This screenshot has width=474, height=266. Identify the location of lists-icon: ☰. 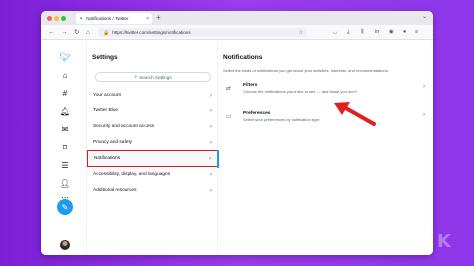
(65, 166).